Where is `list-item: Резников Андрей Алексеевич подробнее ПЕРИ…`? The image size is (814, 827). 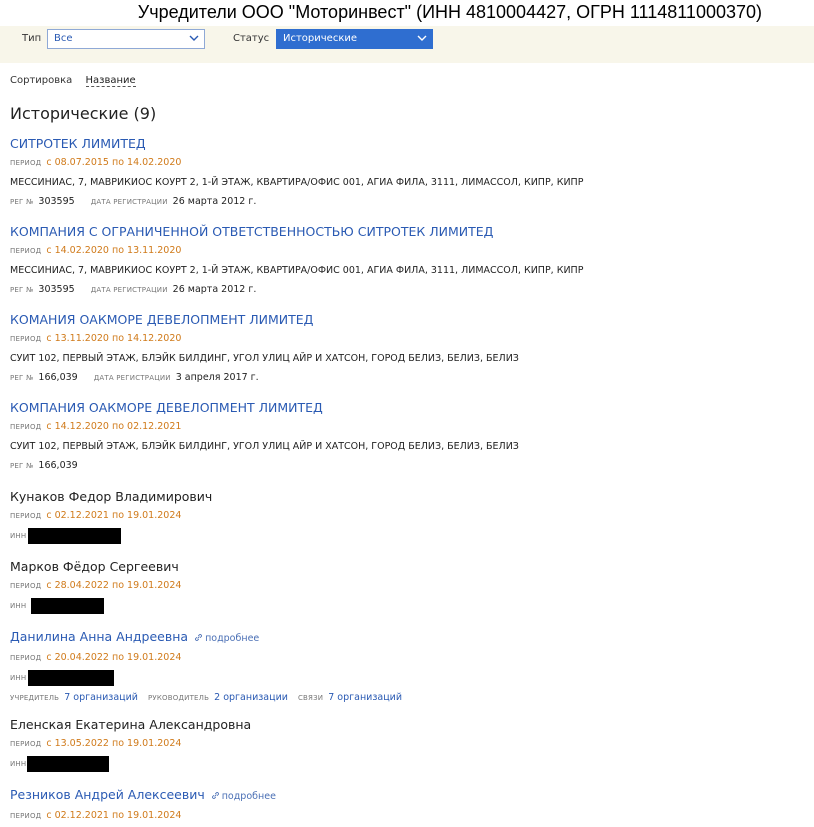
list-item: Резников Андрей Алексеевич подробнее ПЕРИ… is located at coordinates (410, 806).